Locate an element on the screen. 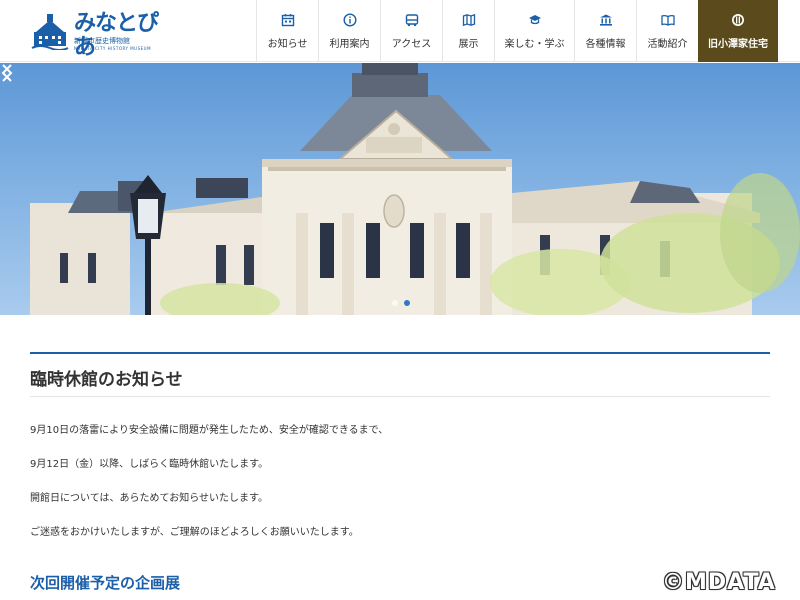 The width and height of the screenshot is (800, 600). nav-item-learn: 楽しむ・学ぶ is located at coordinates (534, 31).